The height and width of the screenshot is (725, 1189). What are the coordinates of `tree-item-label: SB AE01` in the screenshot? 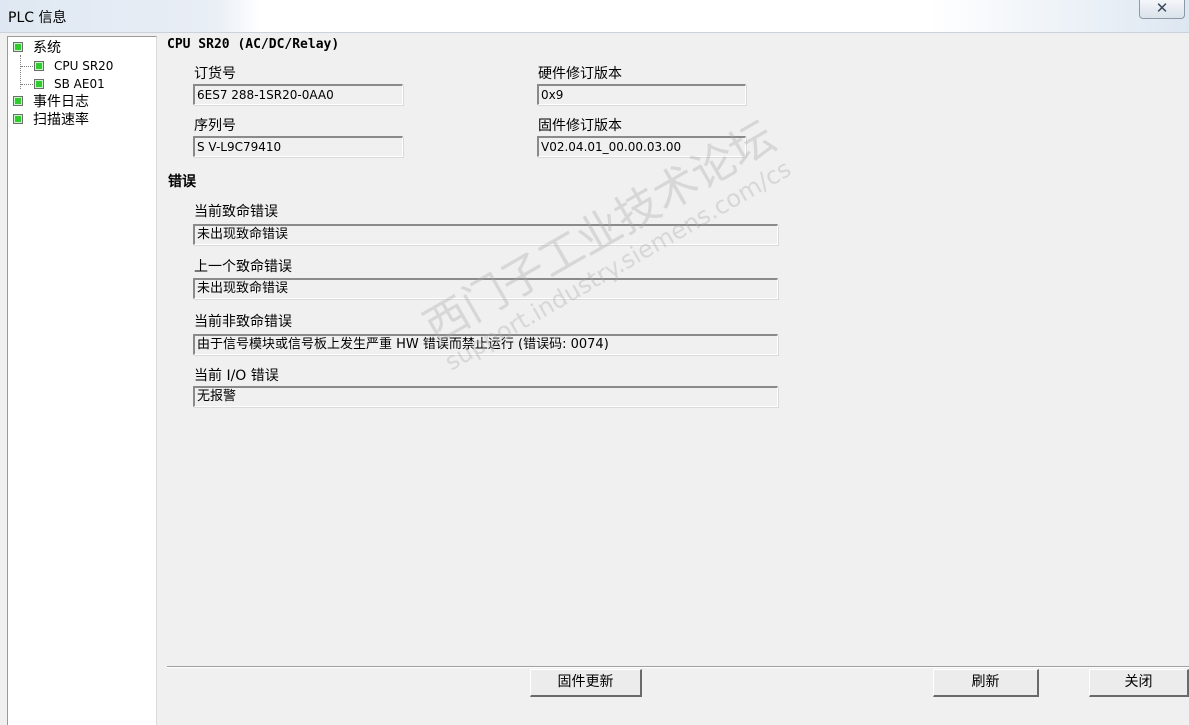 It's located at (79, 84).